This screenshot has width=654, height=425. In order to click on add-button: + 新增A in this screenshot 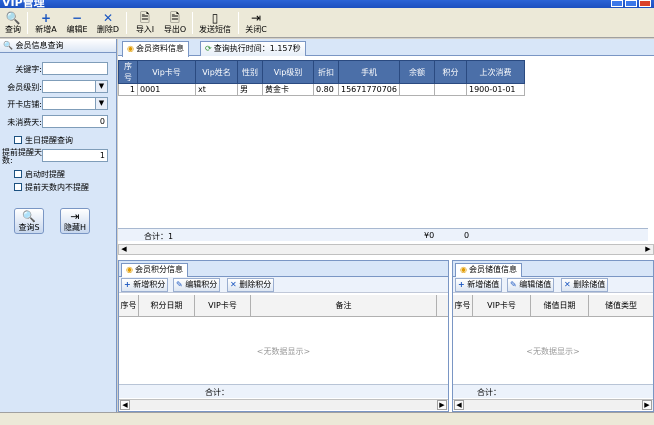, I will do `click(46, 24)`.